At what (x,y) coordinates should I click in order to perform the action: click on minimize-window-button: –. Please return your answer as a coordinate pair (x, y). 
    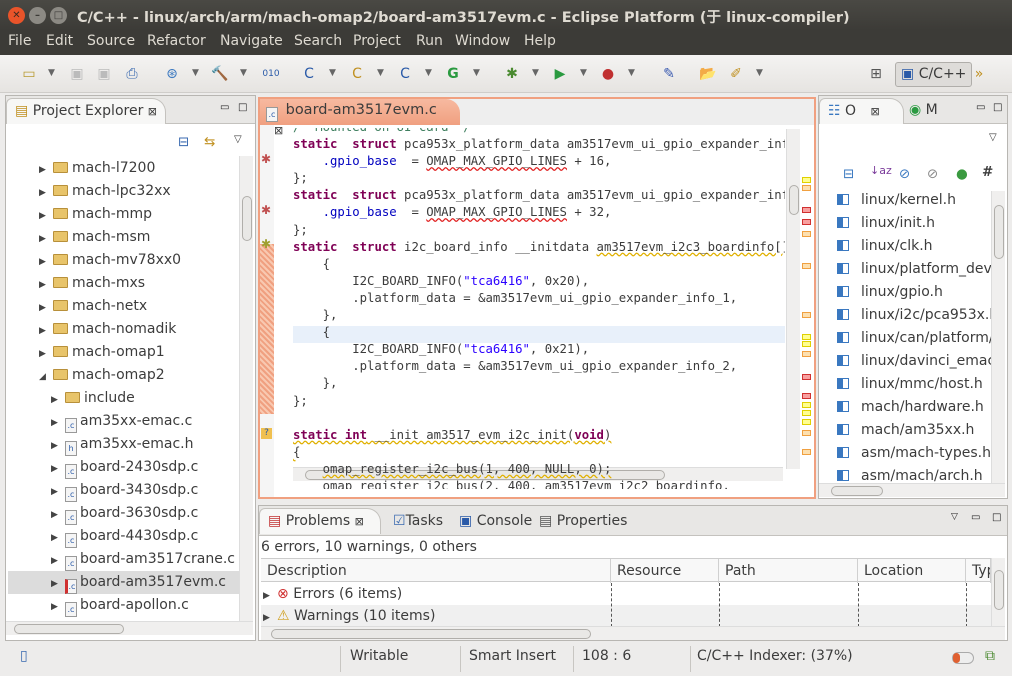
    Looking at the image, I should click on (37, 15).